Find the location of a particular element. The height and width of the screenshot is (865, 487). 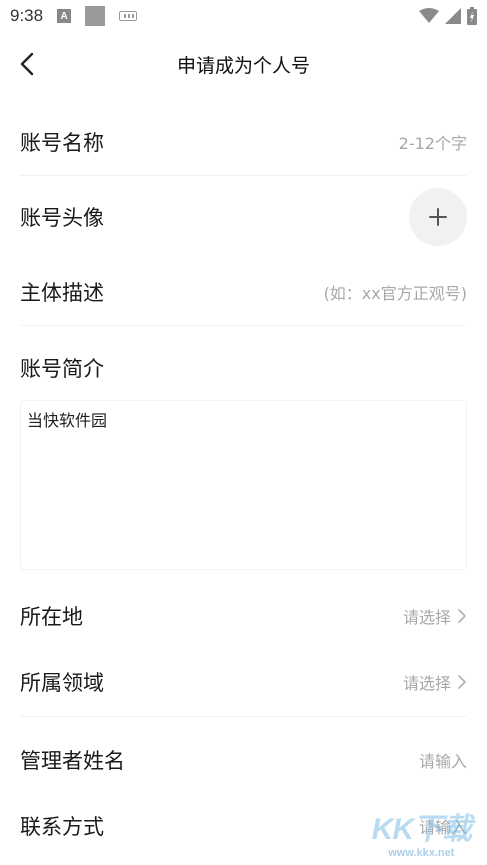

notification-square-icon is located at coordinates (95, 16).